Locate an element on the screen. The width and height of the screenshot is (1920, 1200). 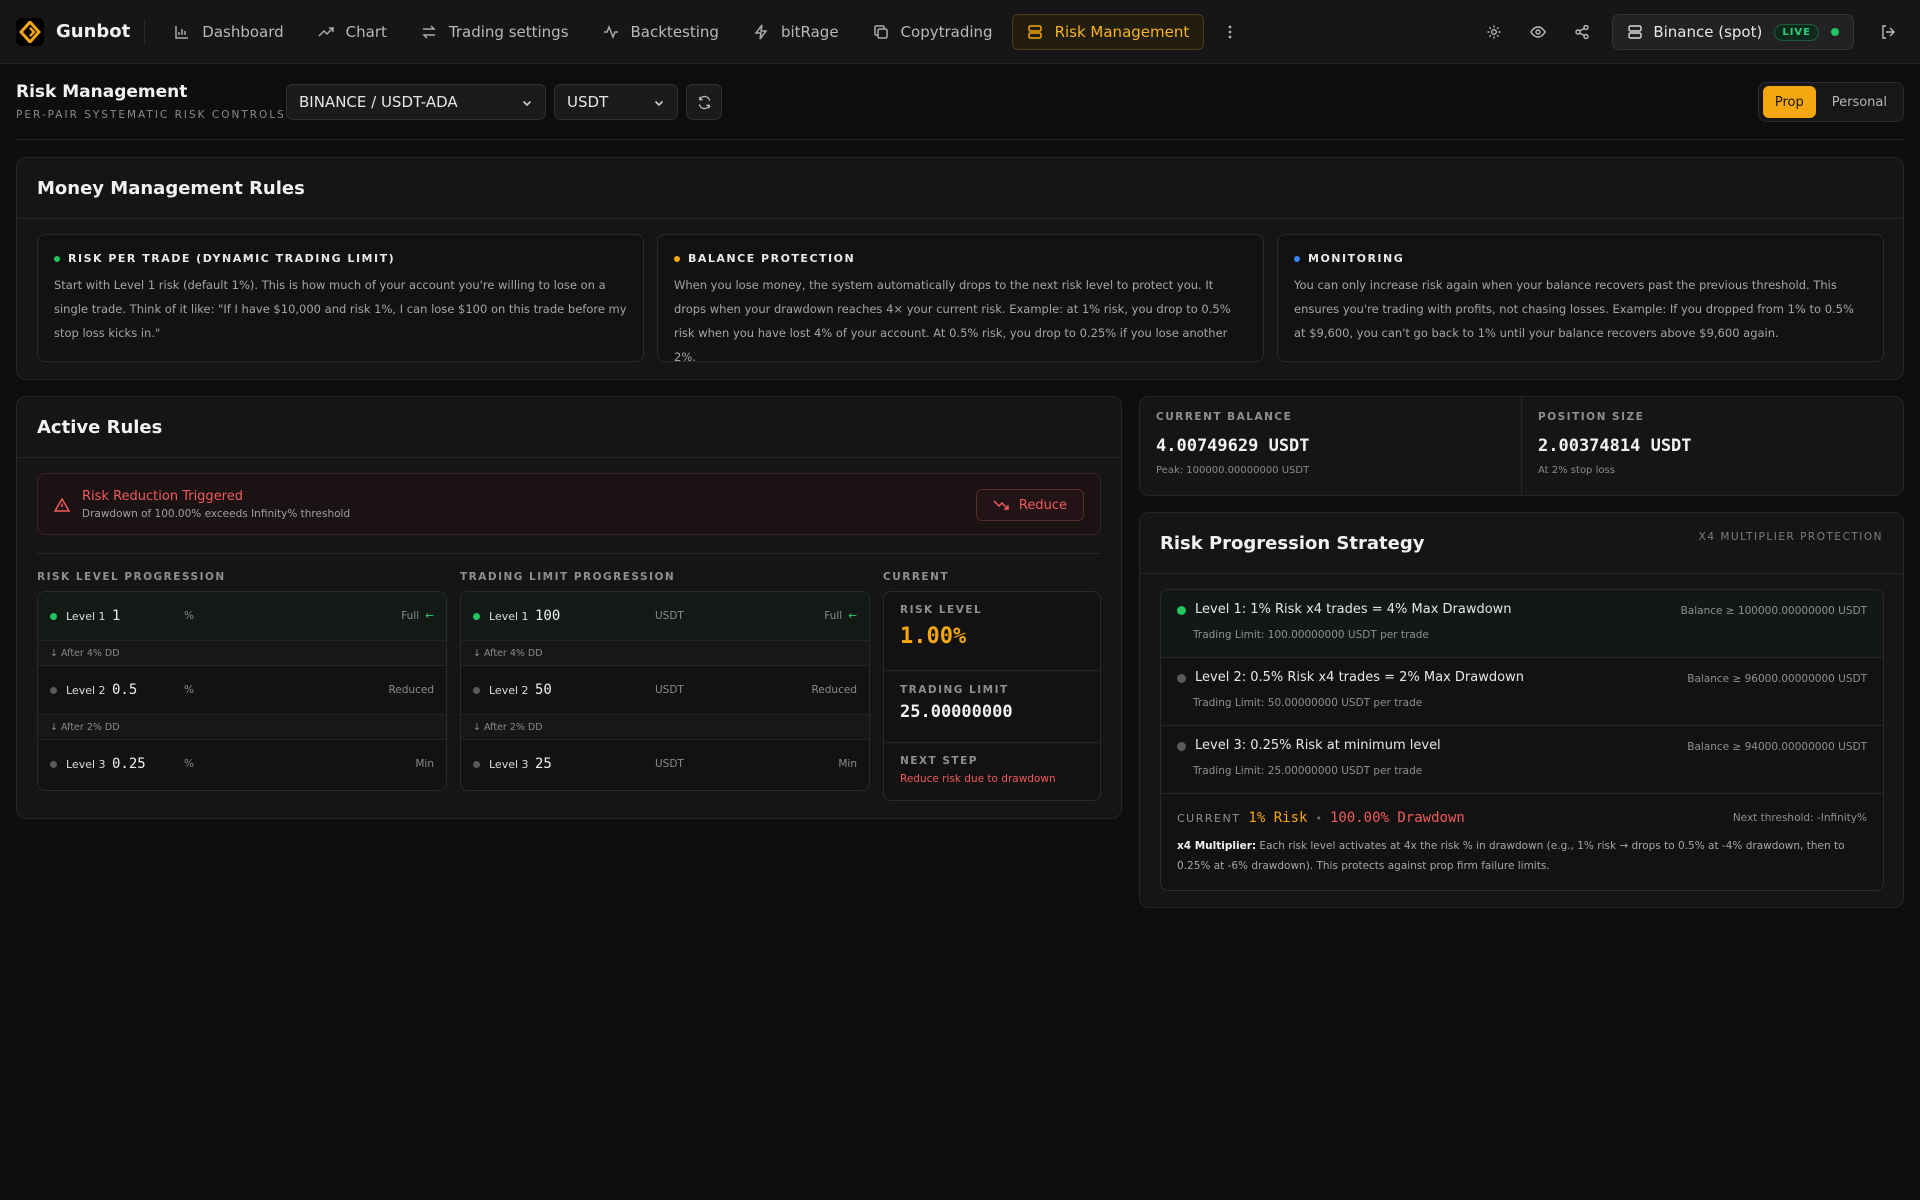
current-limit-value: 25.00000000 is located at coordinates (956, 712).